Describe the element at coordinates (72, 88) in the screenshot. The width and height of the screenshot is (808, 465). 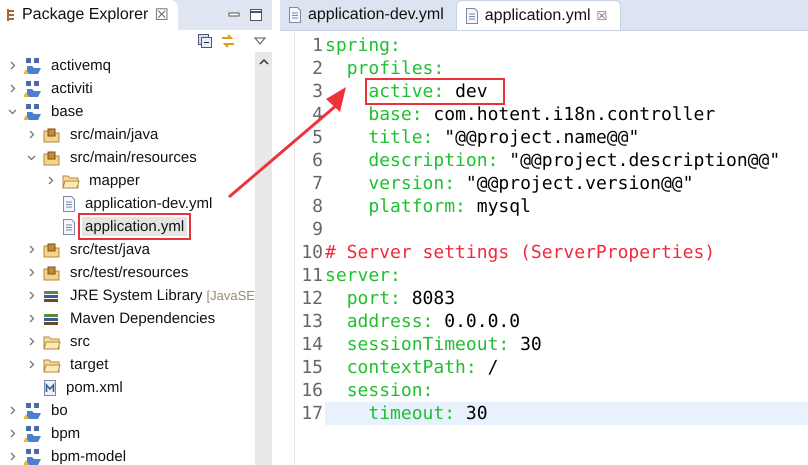
I see `tree-item: activiti` at that location.